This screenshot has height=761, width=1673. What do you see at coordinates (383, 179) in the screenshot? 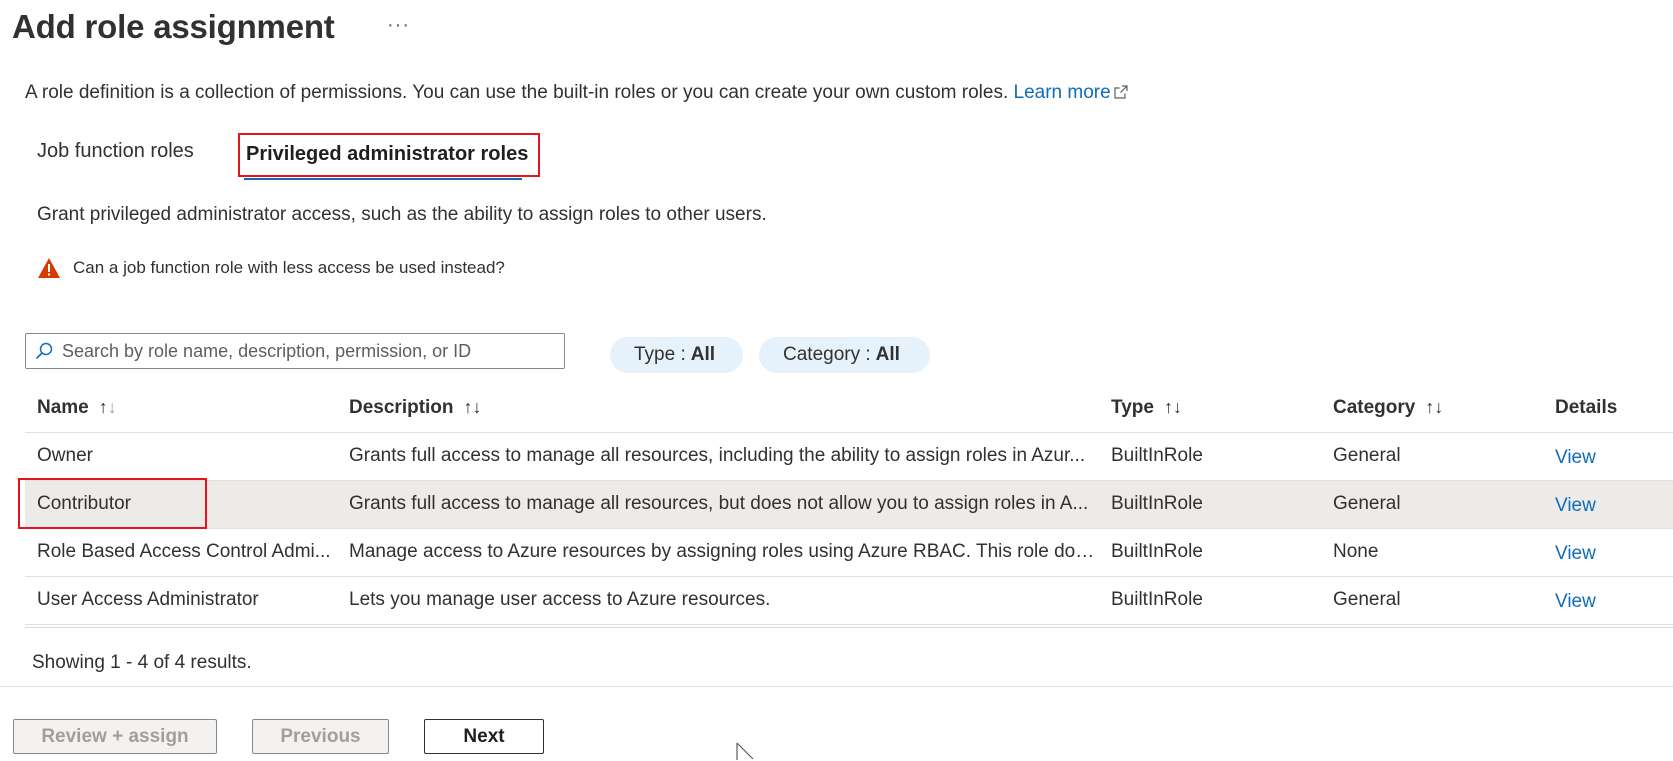
I see `tab-selected-indicator` at bounding box center [383, 179].